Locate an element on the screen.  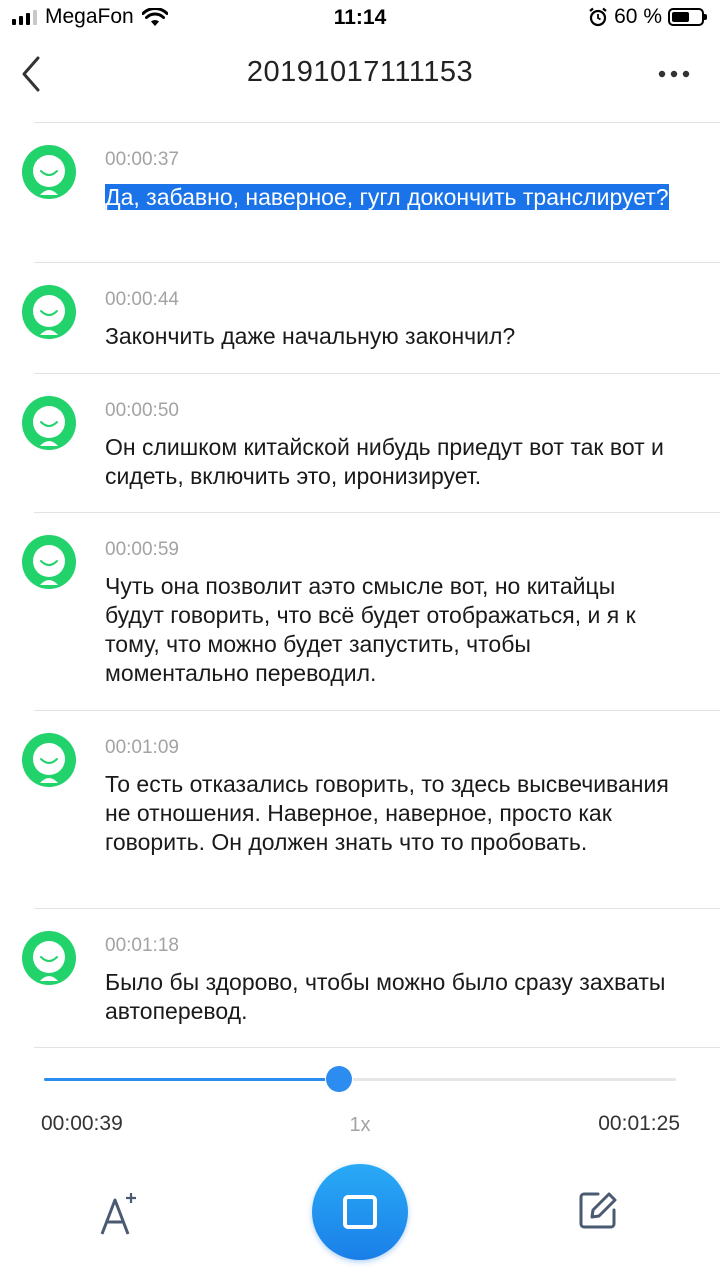
item-timestamp: 00:00:37 is located at coordinates (142, 159).